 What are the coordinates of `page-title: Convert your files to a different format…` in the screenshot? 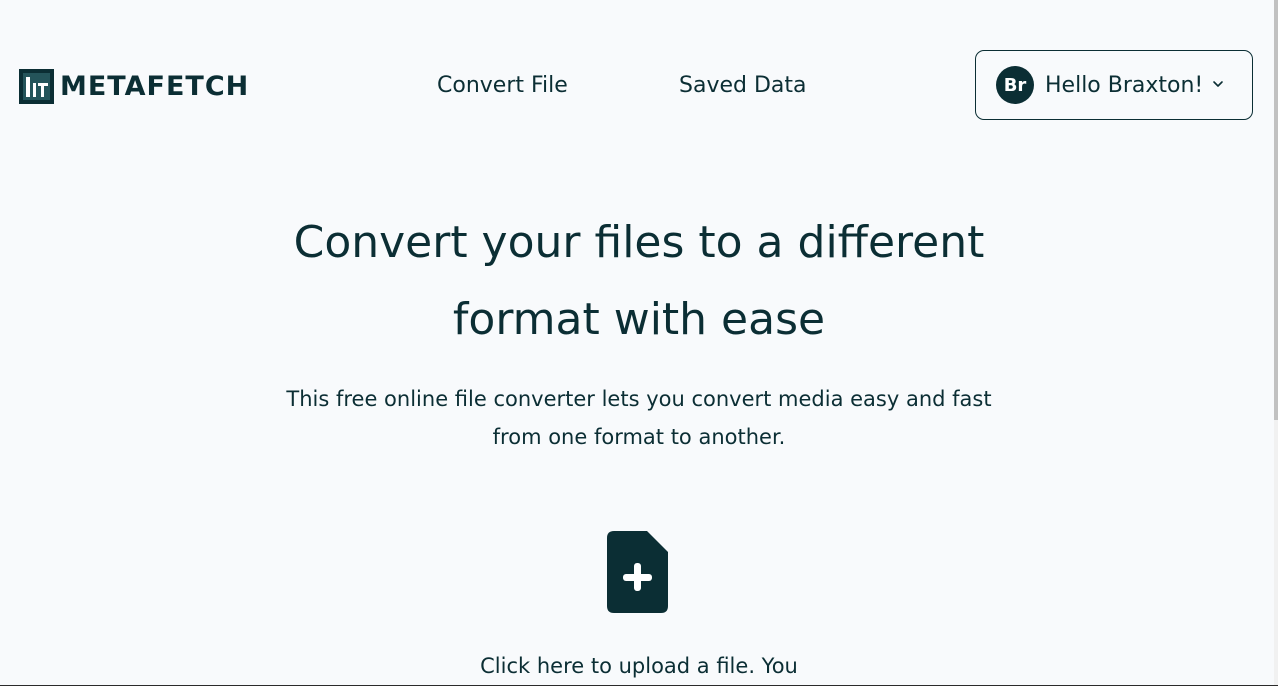 It's located at (639, 281).